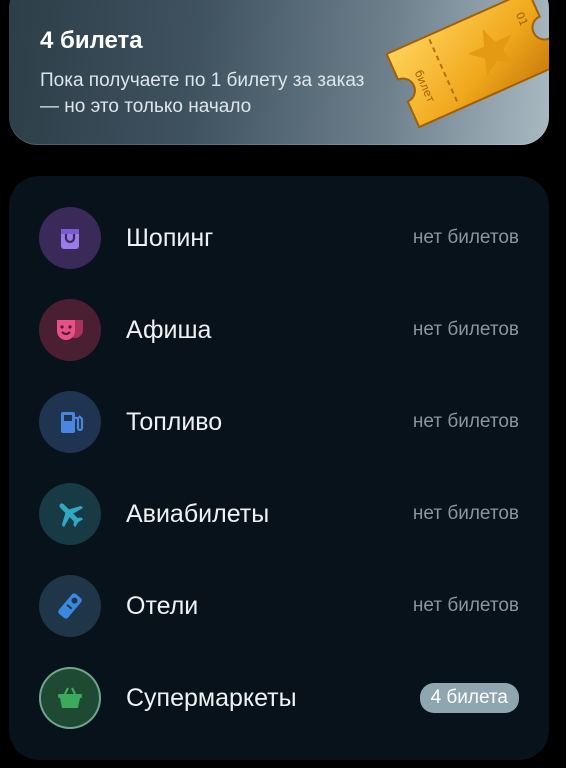 The image size is (566, 768). Describe the element at coordinates (169, 329) in the screenshot. I see `category-label: Афиша` at that location.